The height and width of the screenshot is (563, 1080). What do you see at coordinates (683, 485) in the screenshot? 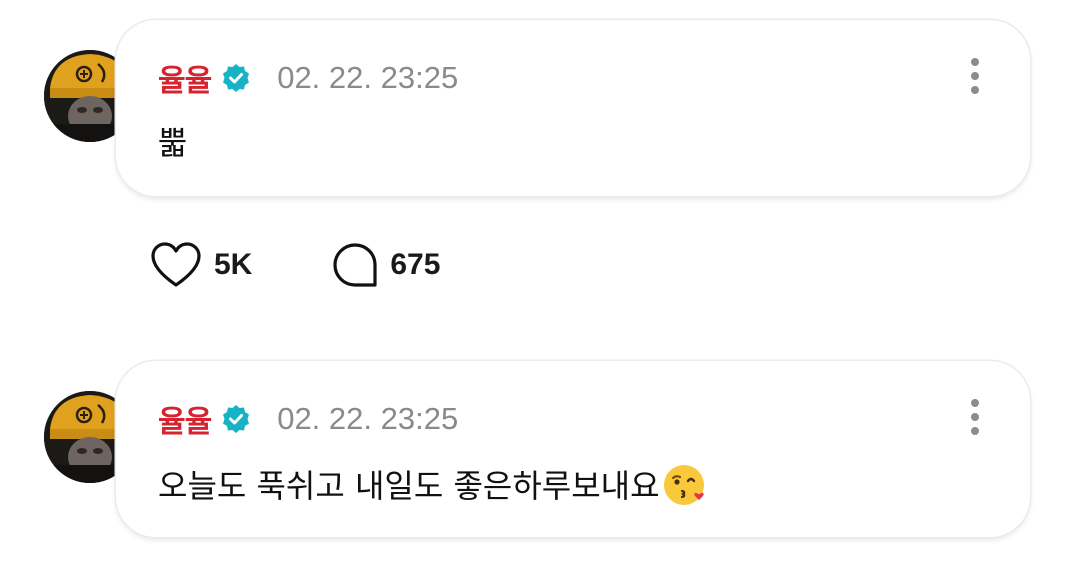
I see `kissing-face-with-heart-emoji-icon` at bounding box center [683, 485].